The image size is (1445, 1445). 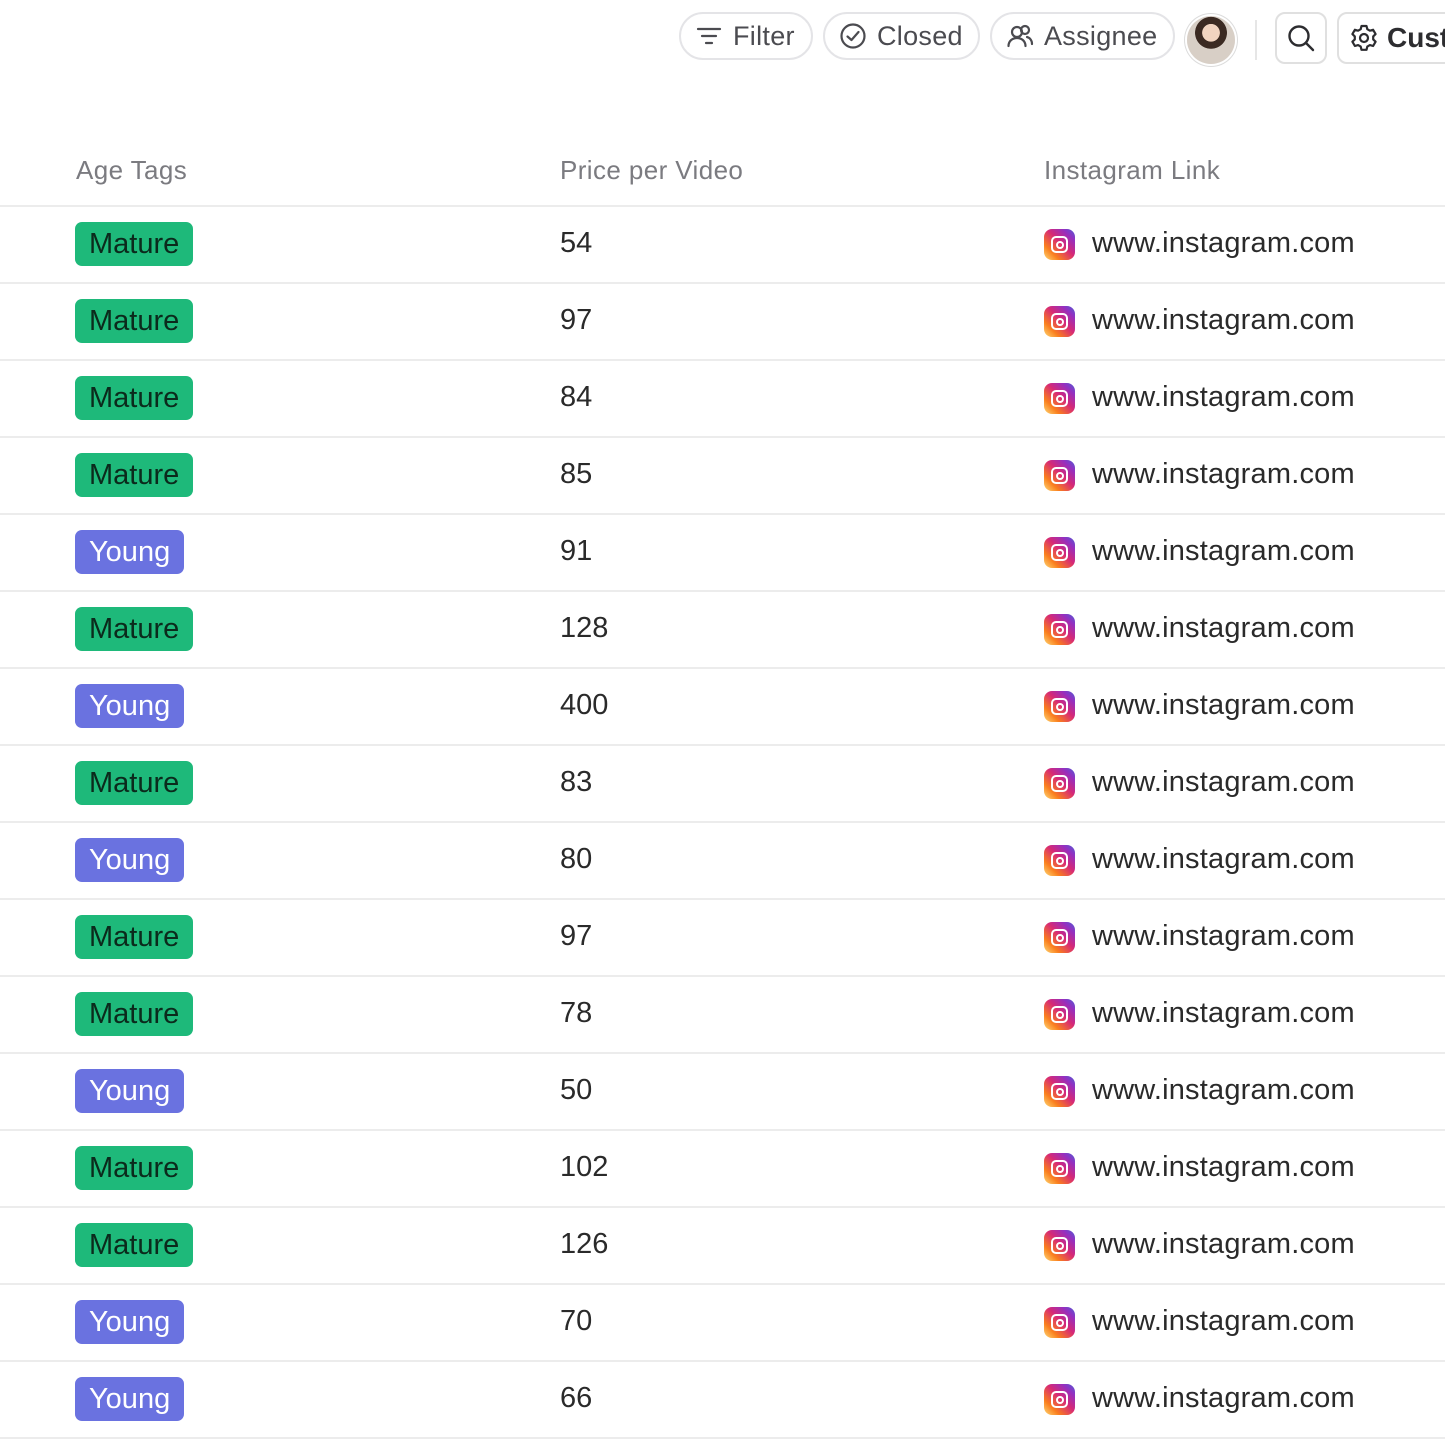 I want to click on column-header-age-tags: Age Tags, so click(x=131, y=170).